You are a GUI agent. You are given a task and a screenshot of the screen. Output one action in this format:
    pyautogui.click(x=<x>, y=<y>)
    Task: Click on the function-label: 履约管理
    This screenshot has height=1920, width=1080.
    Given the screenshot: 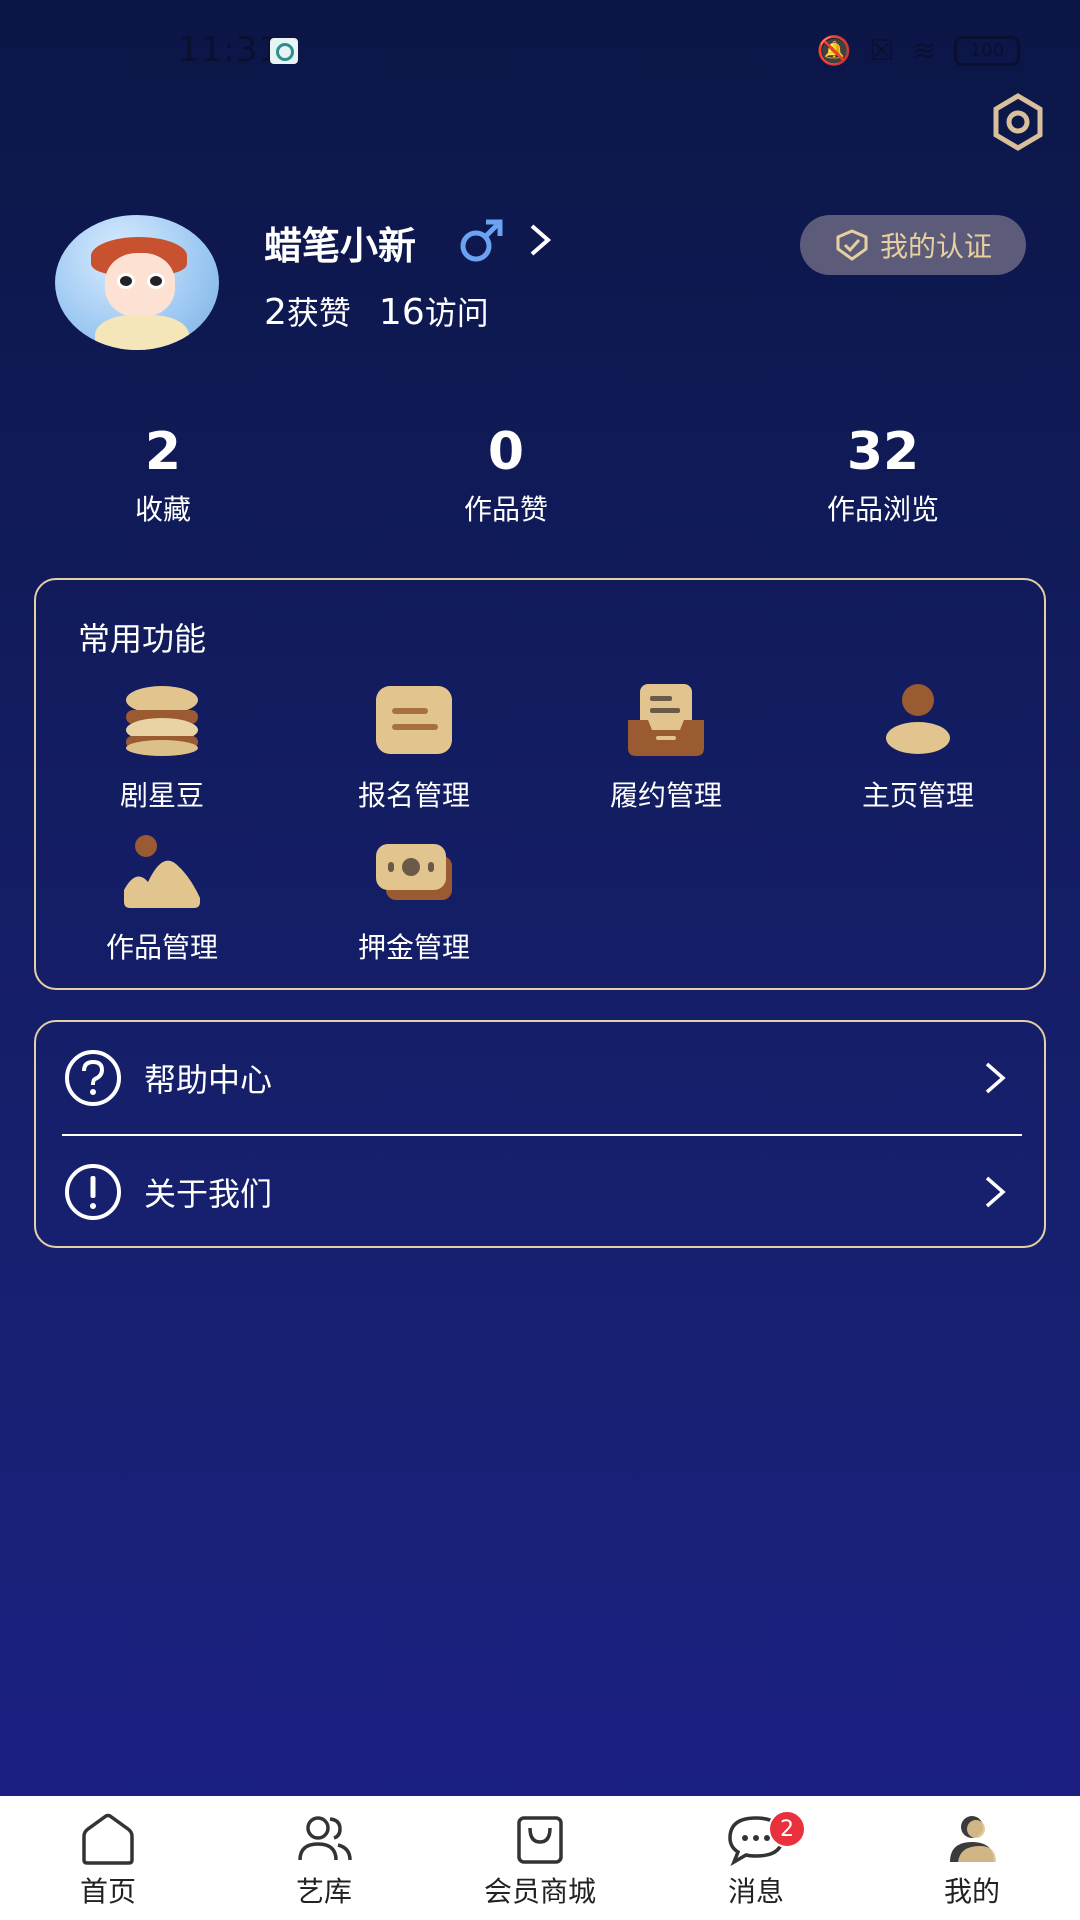 What is the action you would take?
    pyautogui.click(x=665, y=795)
    